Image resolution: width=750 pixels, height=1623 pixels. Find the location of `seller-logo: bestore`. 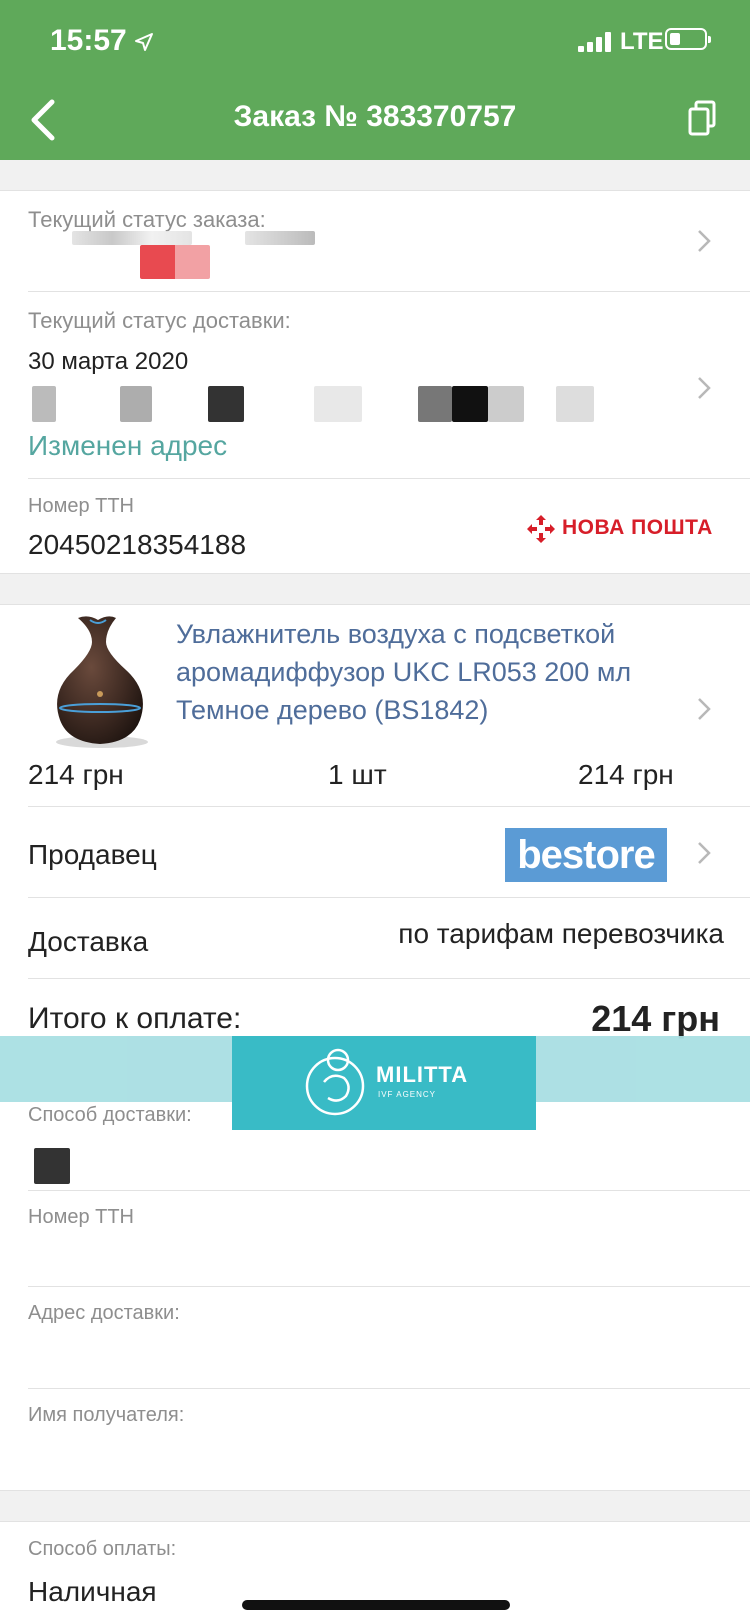

seller-logo: bestore is located at coordinates (586, 855).